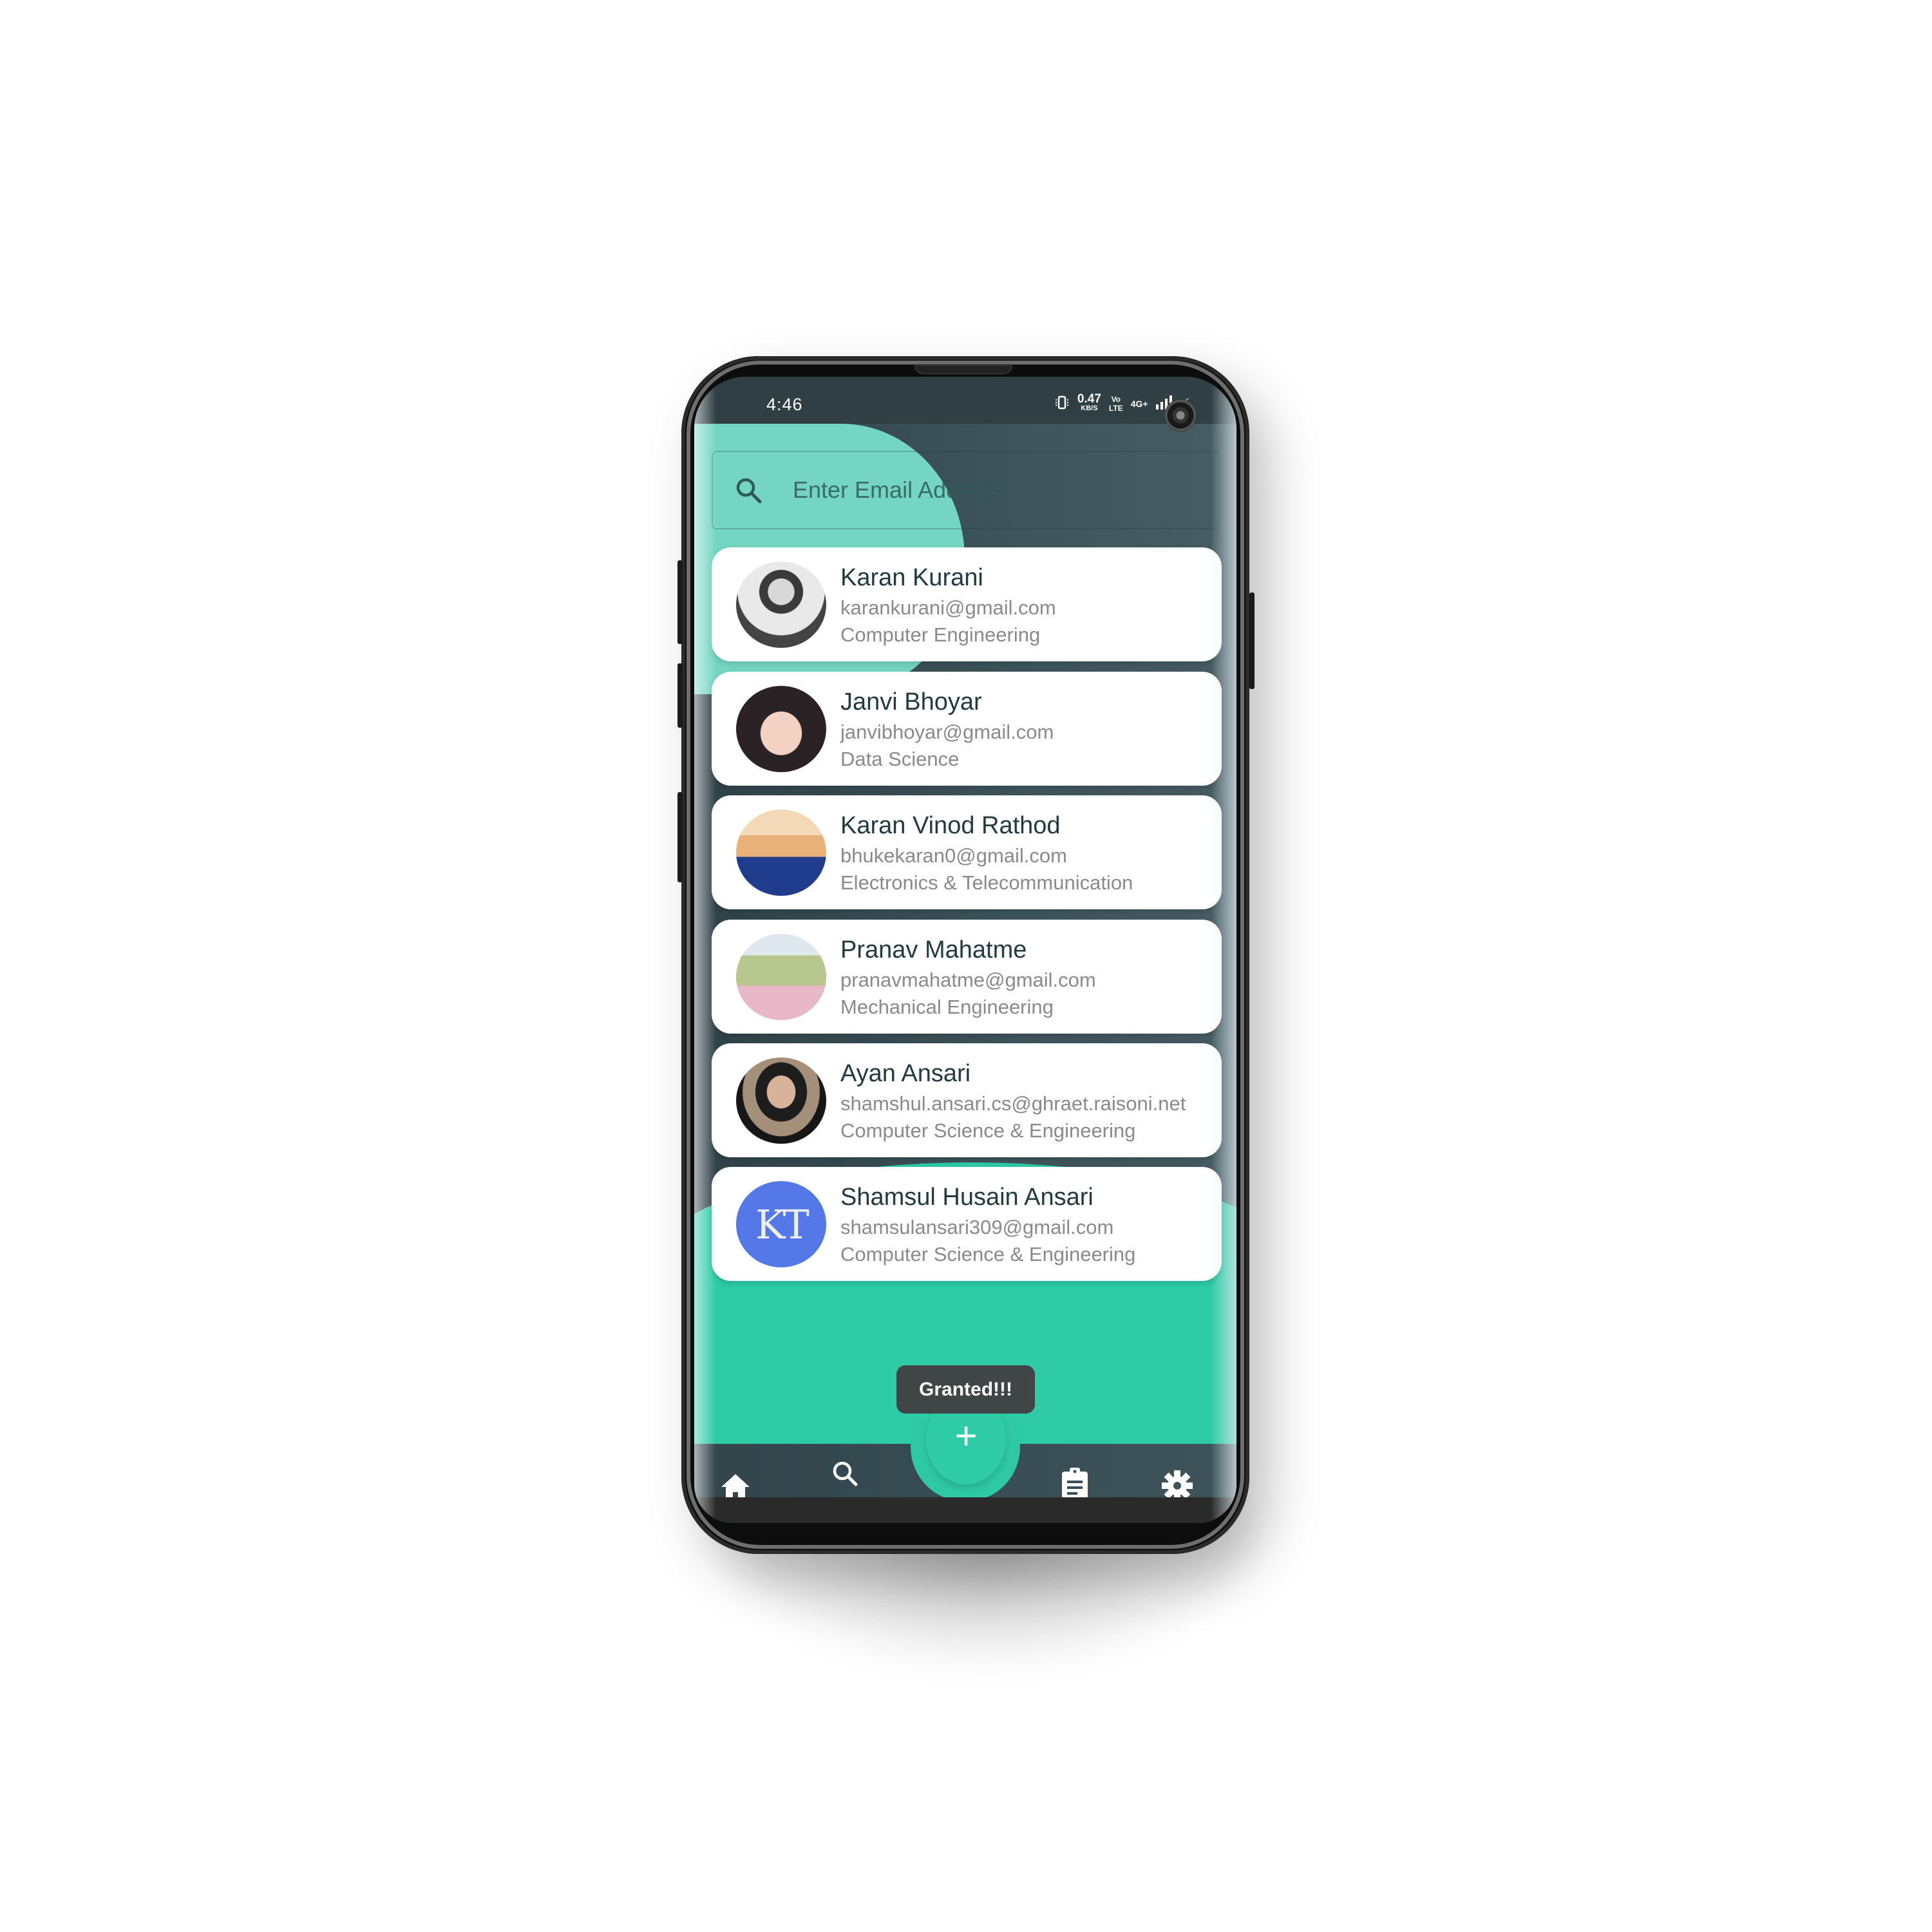  Describe the element at coordinates (950, 825) in the screenshot. I see `contact-name: Karan Vinod Rathod` at that location.